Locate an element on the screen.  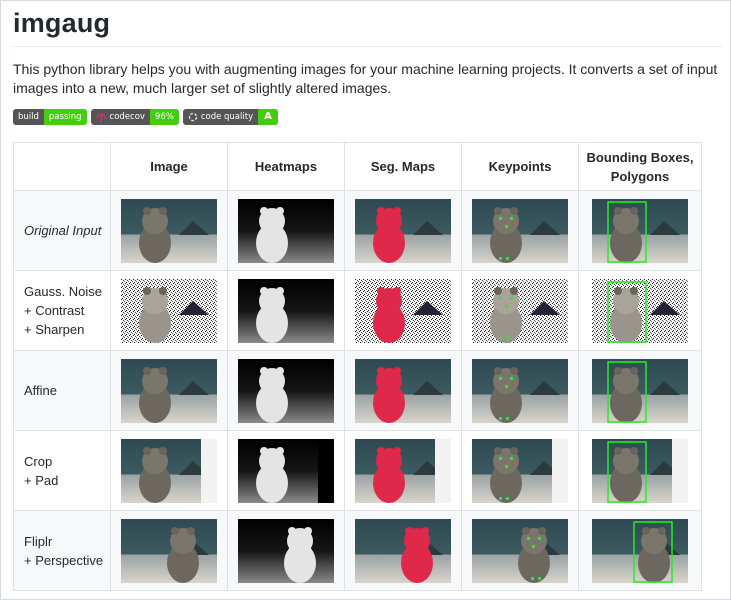
header-image: Image is located at coordinates (169, 166).